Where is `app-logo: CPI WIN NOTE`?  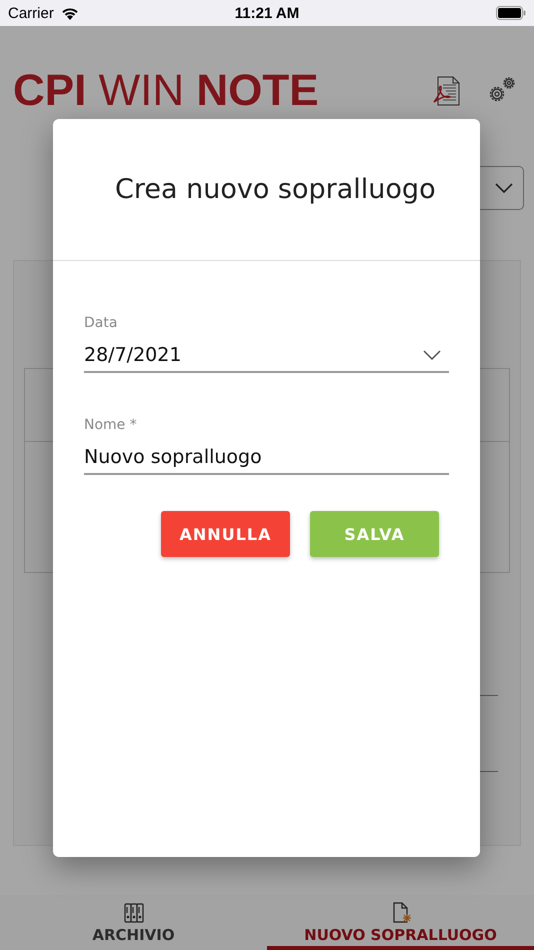 app-logo: CPI WIN NOTE is located at coordinates (166, 91).